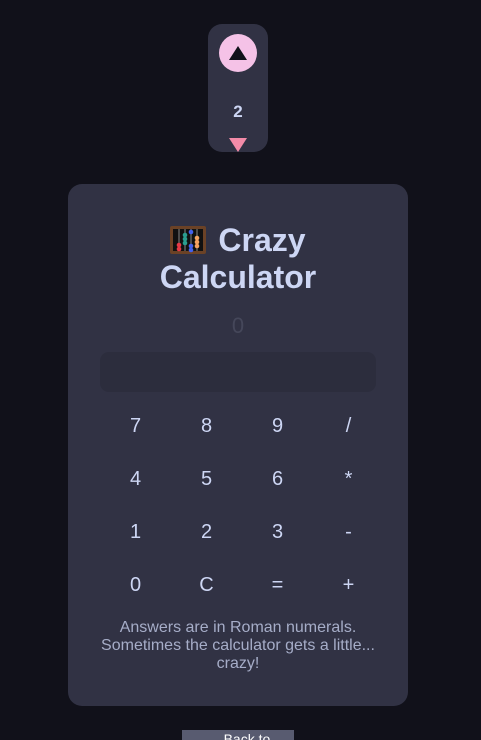 The image size is (481, 740). Describe the element at coordinates (277, 532) in the screenshot. I see `key-3: 3` at that location.